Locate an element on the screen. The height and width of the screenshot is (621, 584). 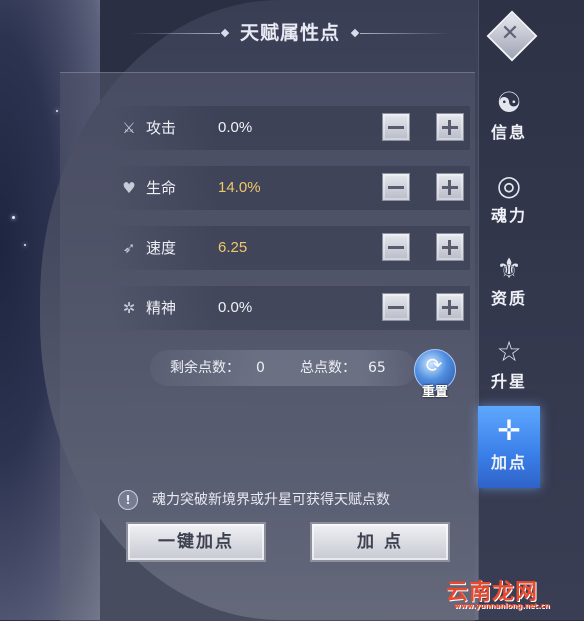
stat-label: 精神 is located at coordinates (161, 308).